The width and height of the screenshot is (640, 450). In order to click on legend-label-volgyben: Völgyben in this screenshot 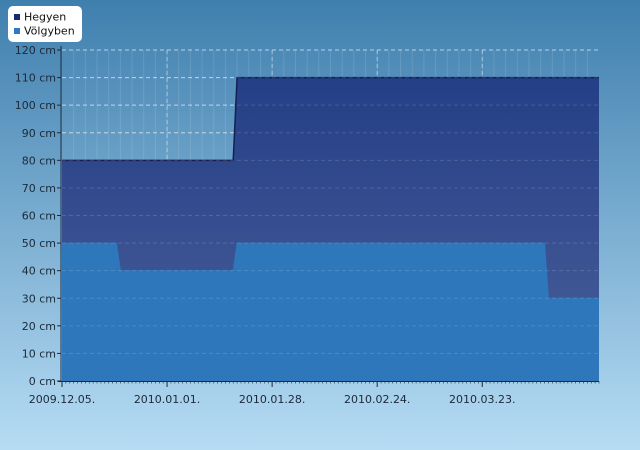, I will do `click(49, 31)`.